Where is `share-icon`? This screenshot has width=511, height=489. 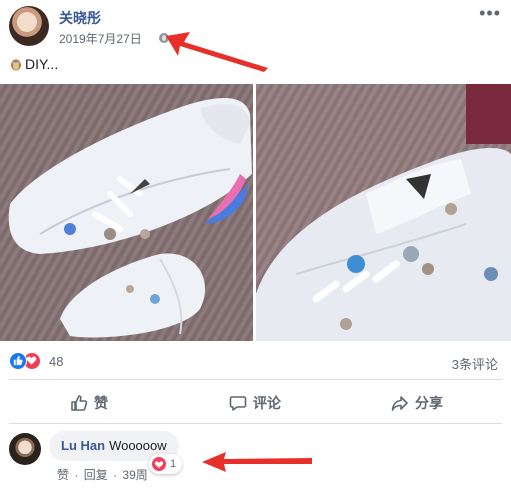
share-icon is located at coordinates (399, 403).